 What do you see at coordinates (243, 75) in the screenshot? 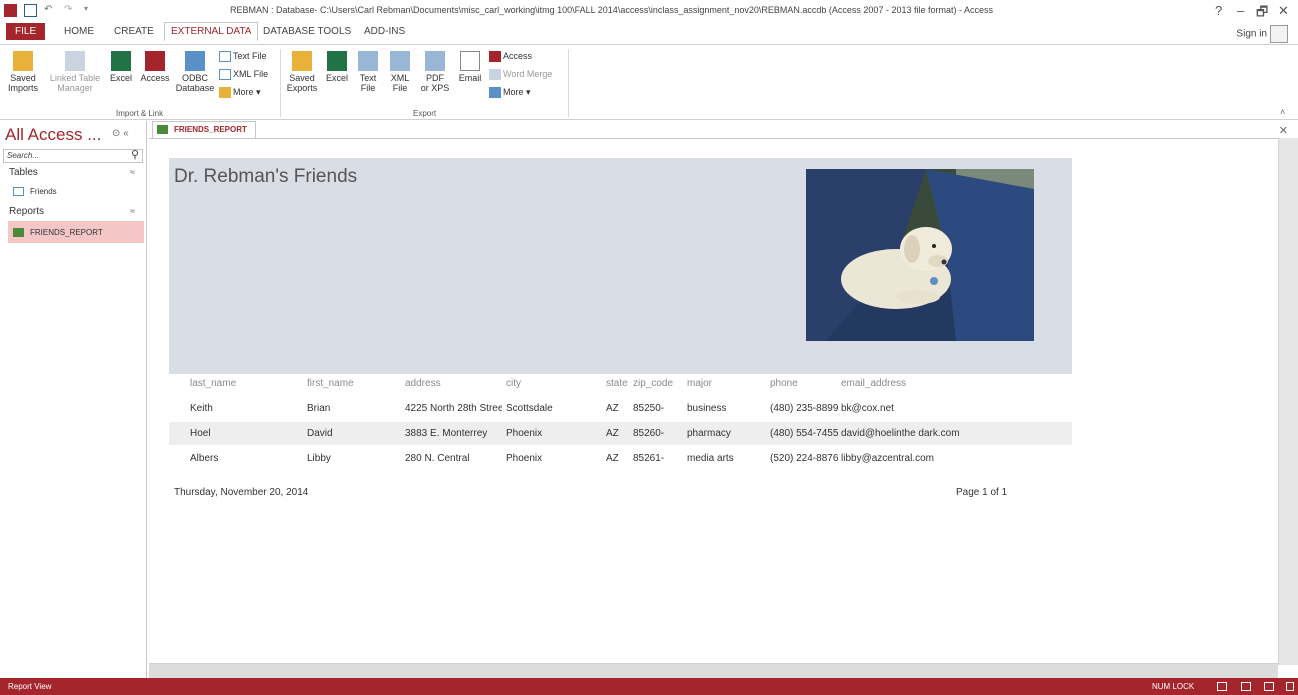
I see `import-xml-file-button: XML File` at bounding box center [243, 75].